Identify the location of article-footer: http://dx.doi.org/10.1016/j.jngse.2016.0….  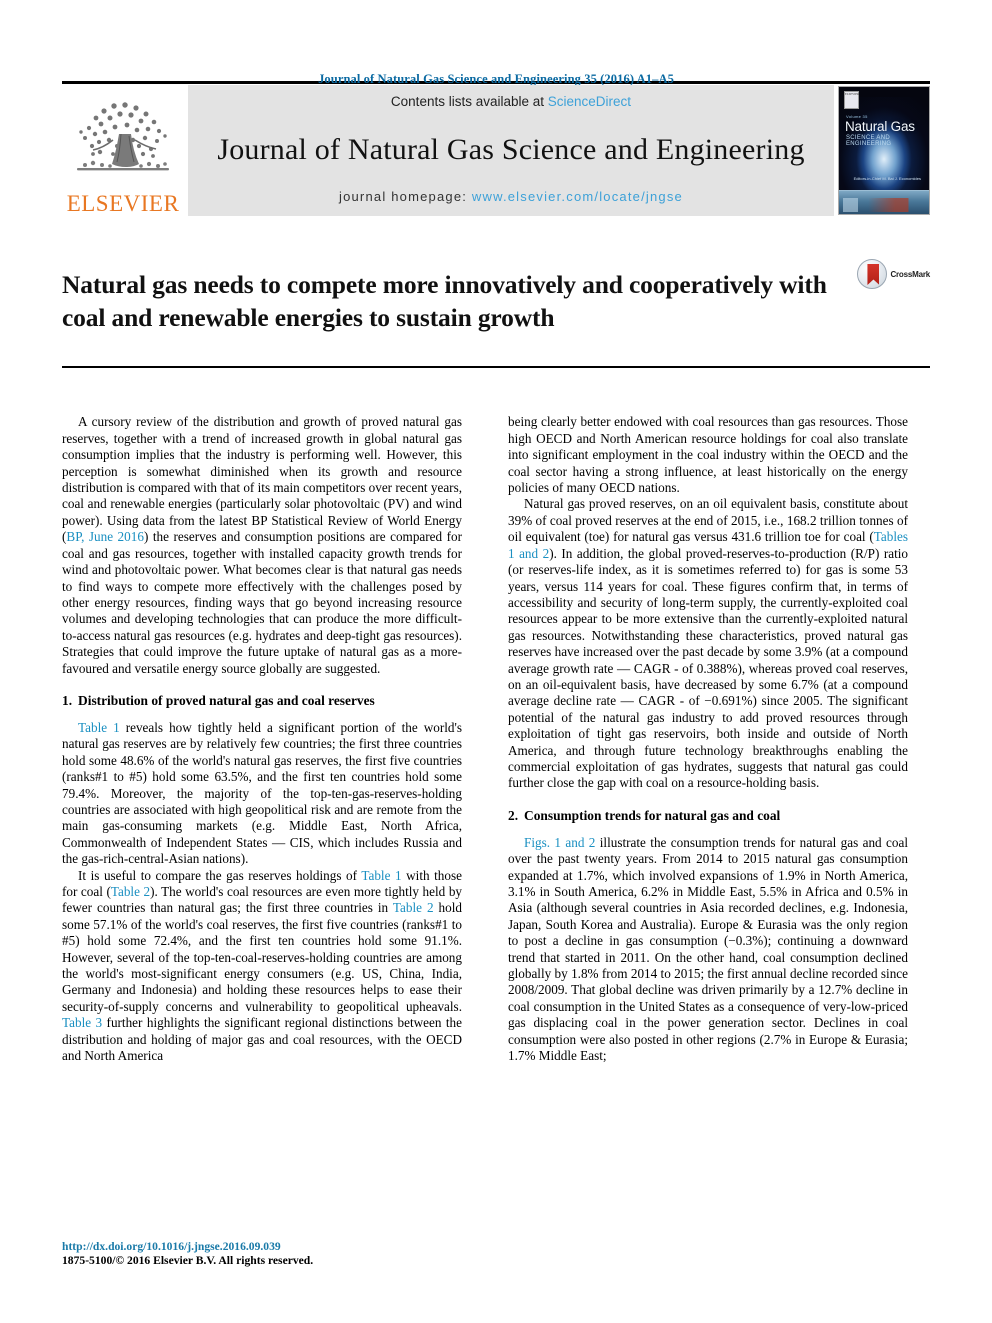
(262, 1254).